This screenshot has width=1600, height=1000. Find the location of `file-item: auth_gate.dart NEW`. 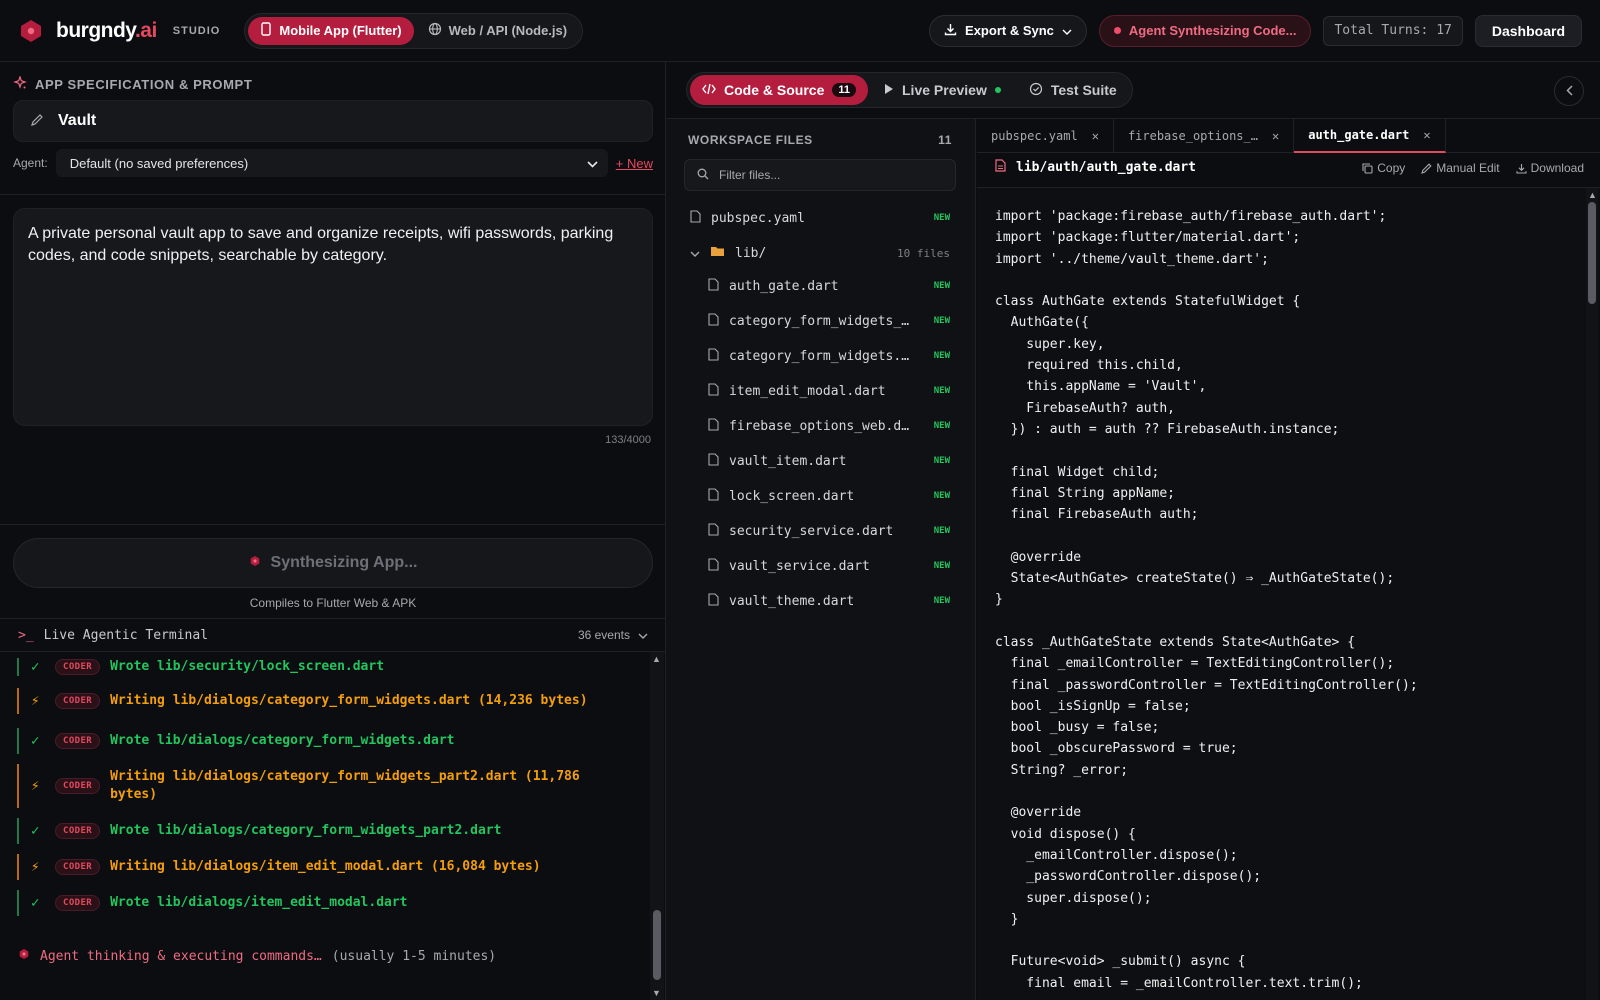

file-item: auth_gate.dart NEW is located at coordinates (829, 286).